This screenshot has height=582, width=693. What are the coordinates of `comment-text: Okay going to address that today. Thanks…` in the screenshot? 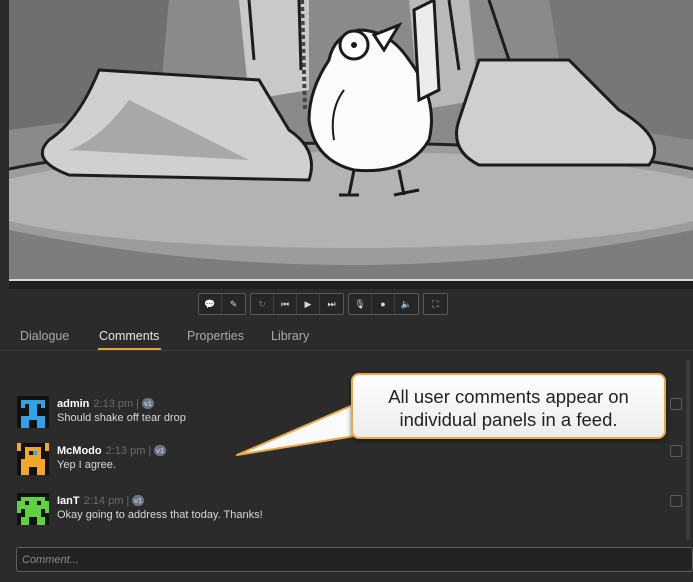 It's located at (160, 515).